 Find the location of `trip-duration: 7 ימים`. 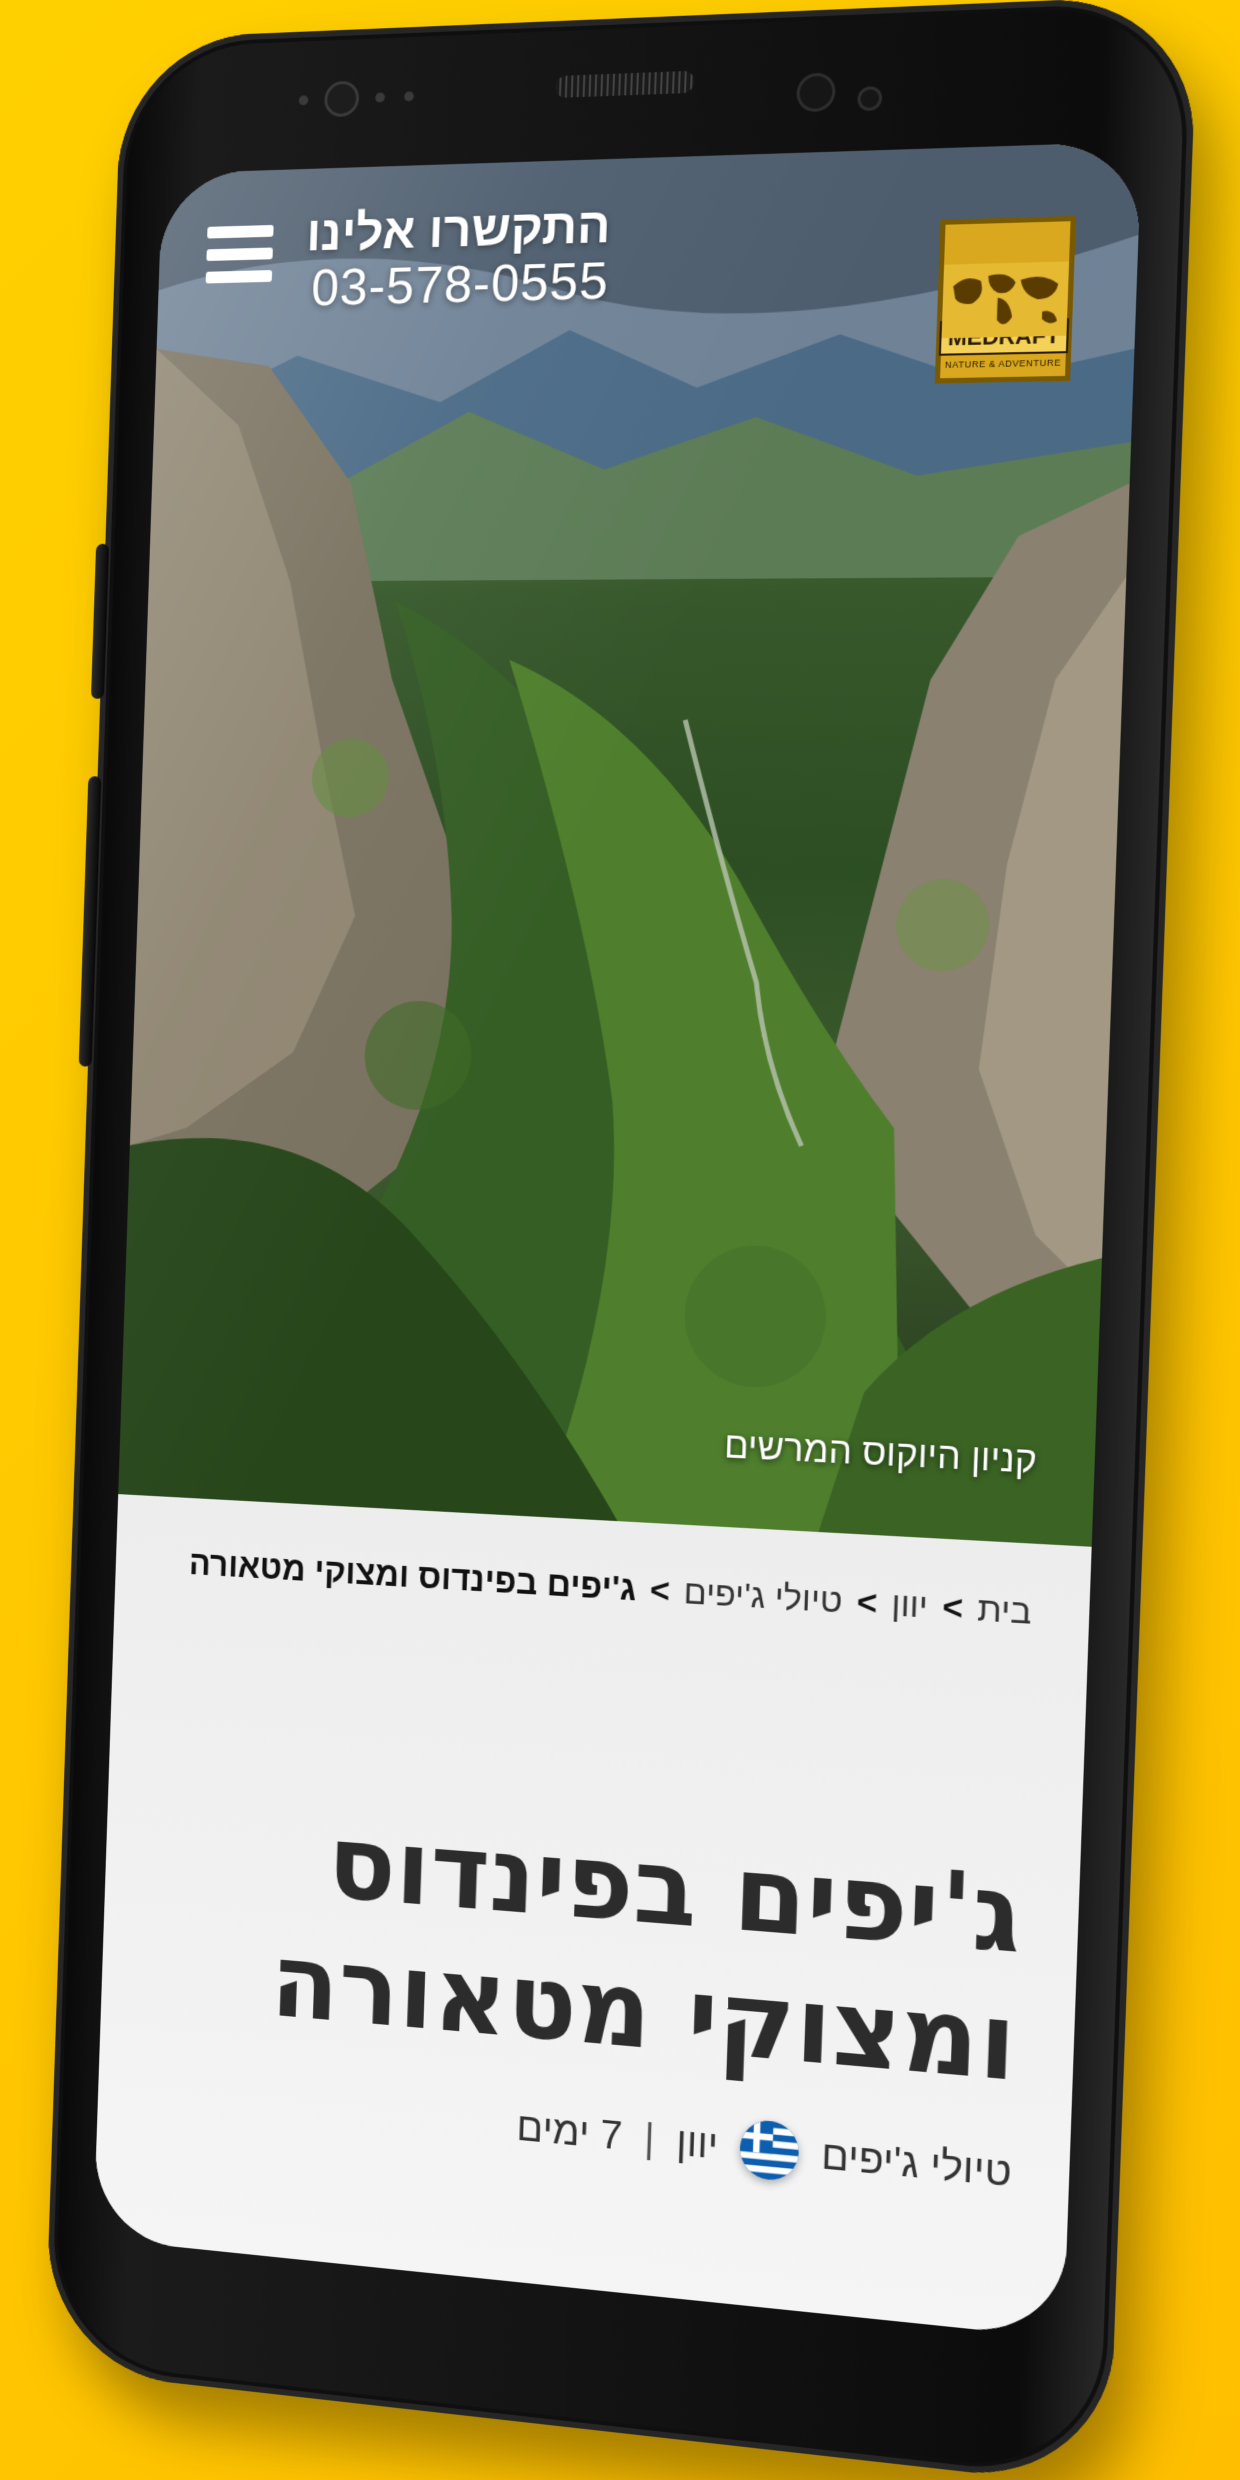

trip-duration: 7 ימים is located at coordinates (569, 2131).